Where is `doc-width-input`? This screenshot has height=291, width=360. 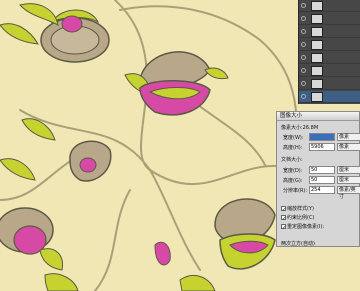 doc-width-input is located at coordinates (322, 170).